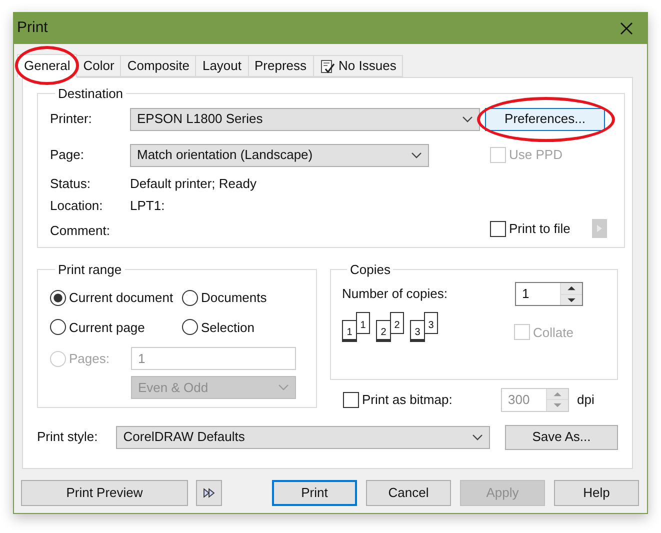 The width and height of the screenshot is (661, 533). What do you see at coordinates (227, 327) in the screenshot?
I see `radio-label: Selection` at bounding box center [227, 327].